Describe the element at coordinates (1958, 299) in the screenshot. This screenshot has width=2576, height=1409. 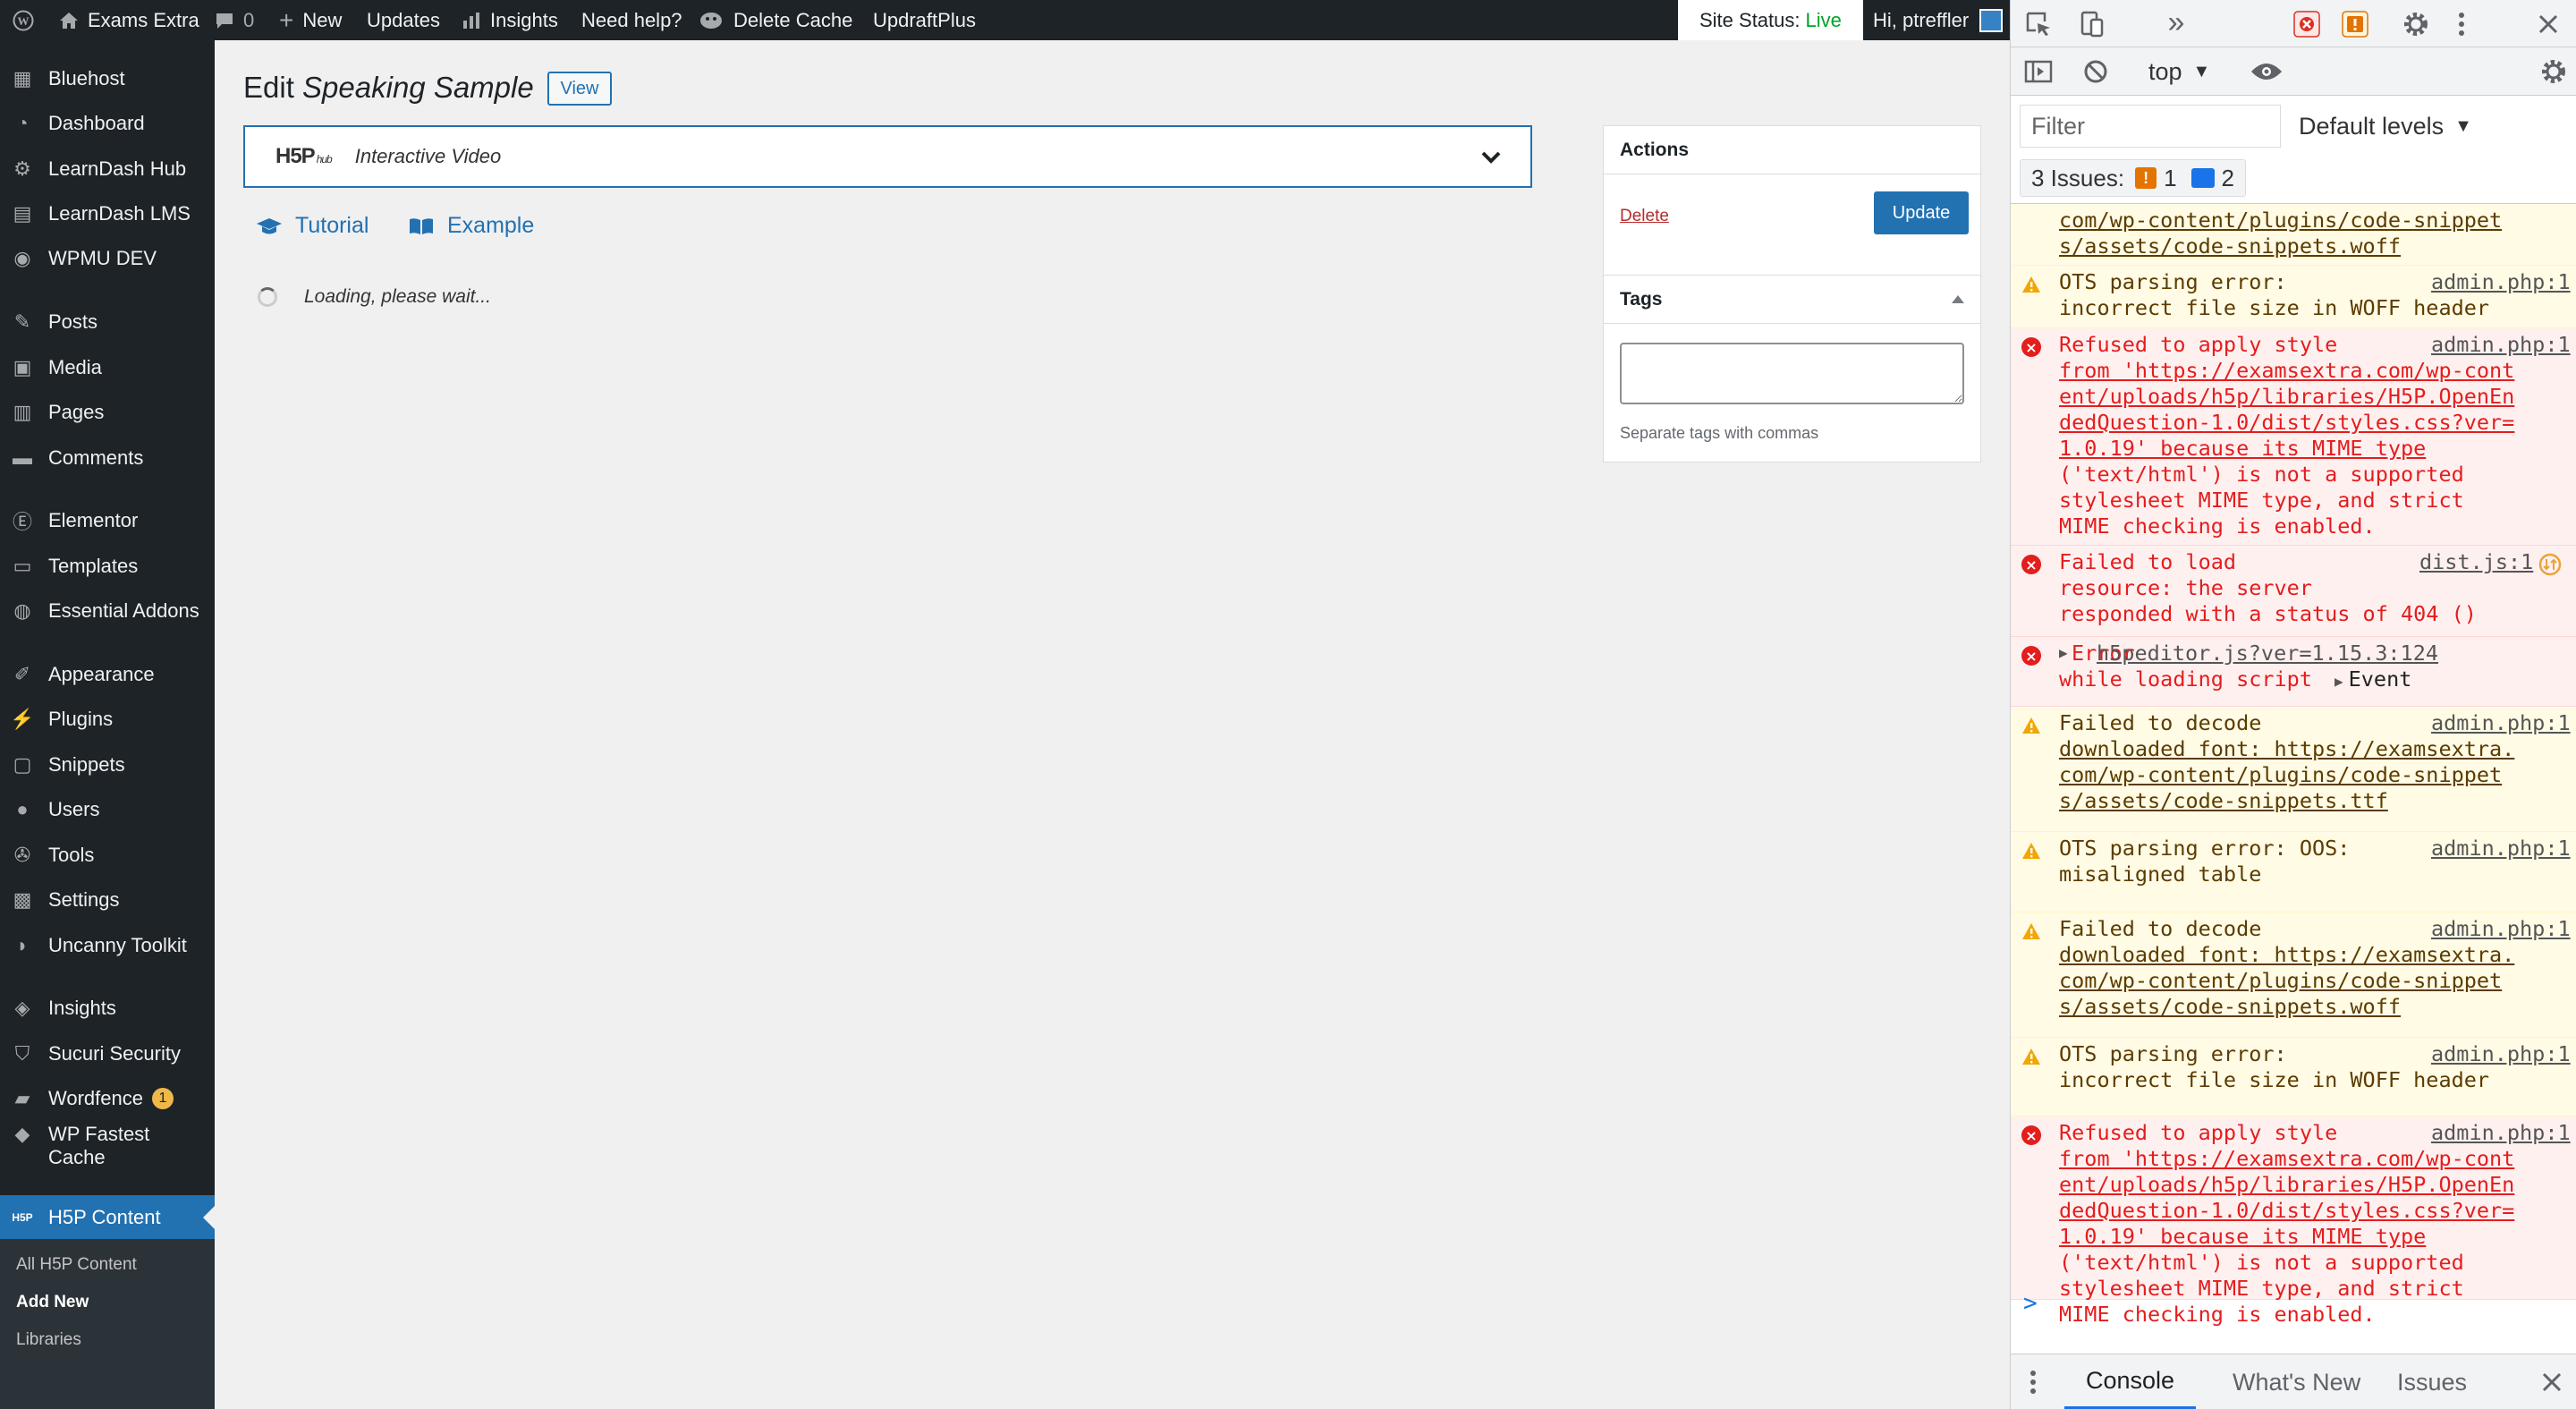
I see `collapse-caret-icon` at that location.